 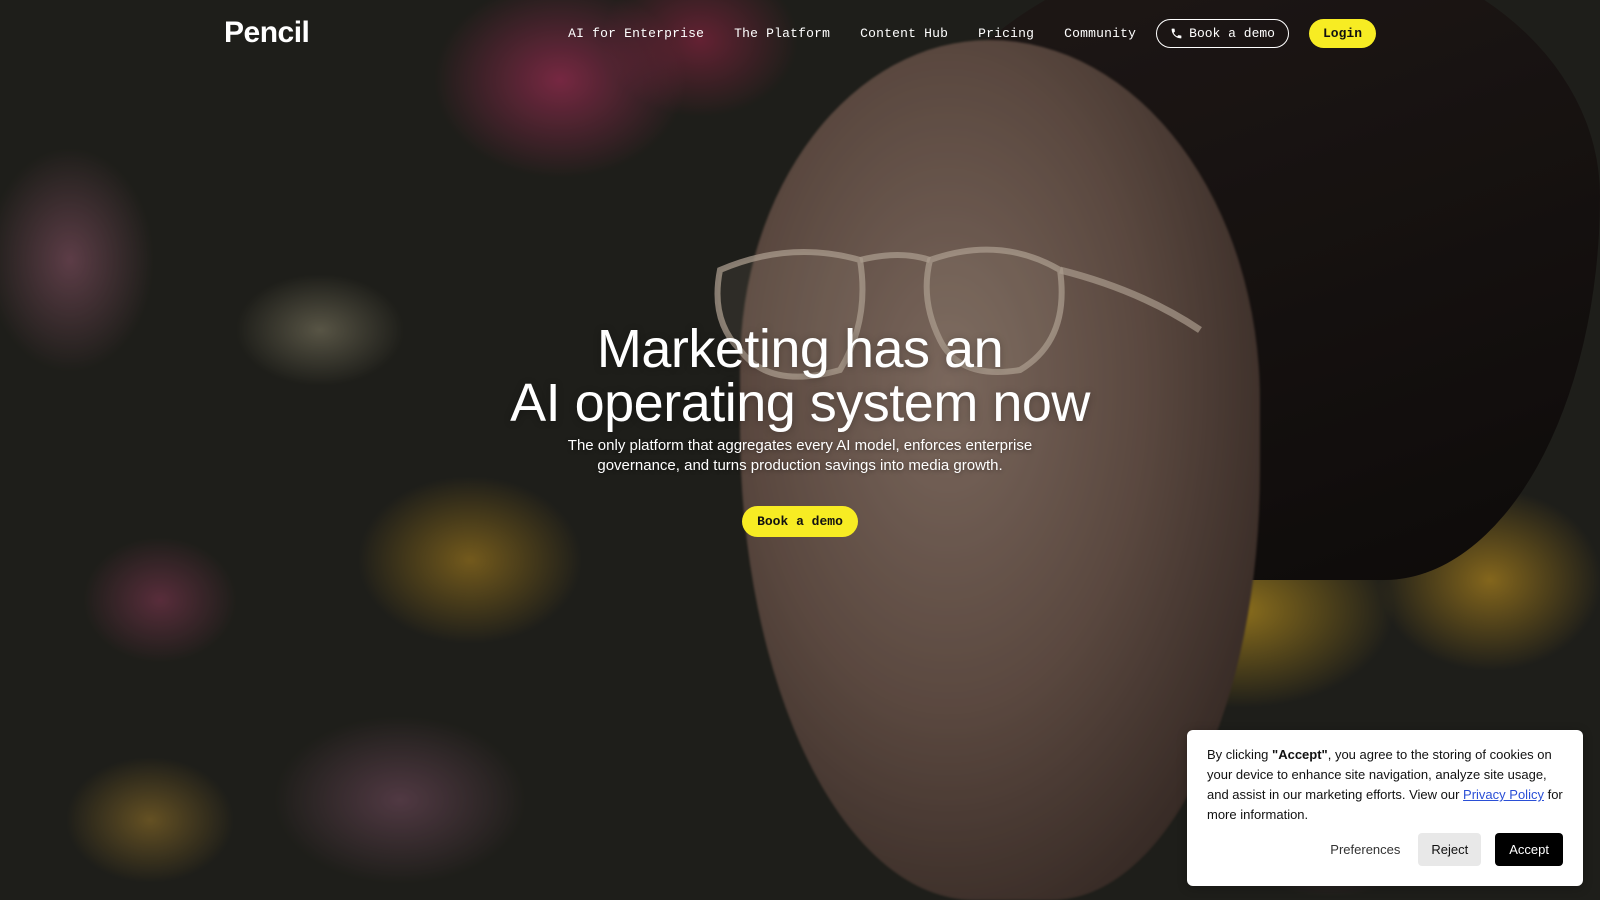 I want to click on privacy-policy-link: Privacy Policy, so click(x=1503, y=794).